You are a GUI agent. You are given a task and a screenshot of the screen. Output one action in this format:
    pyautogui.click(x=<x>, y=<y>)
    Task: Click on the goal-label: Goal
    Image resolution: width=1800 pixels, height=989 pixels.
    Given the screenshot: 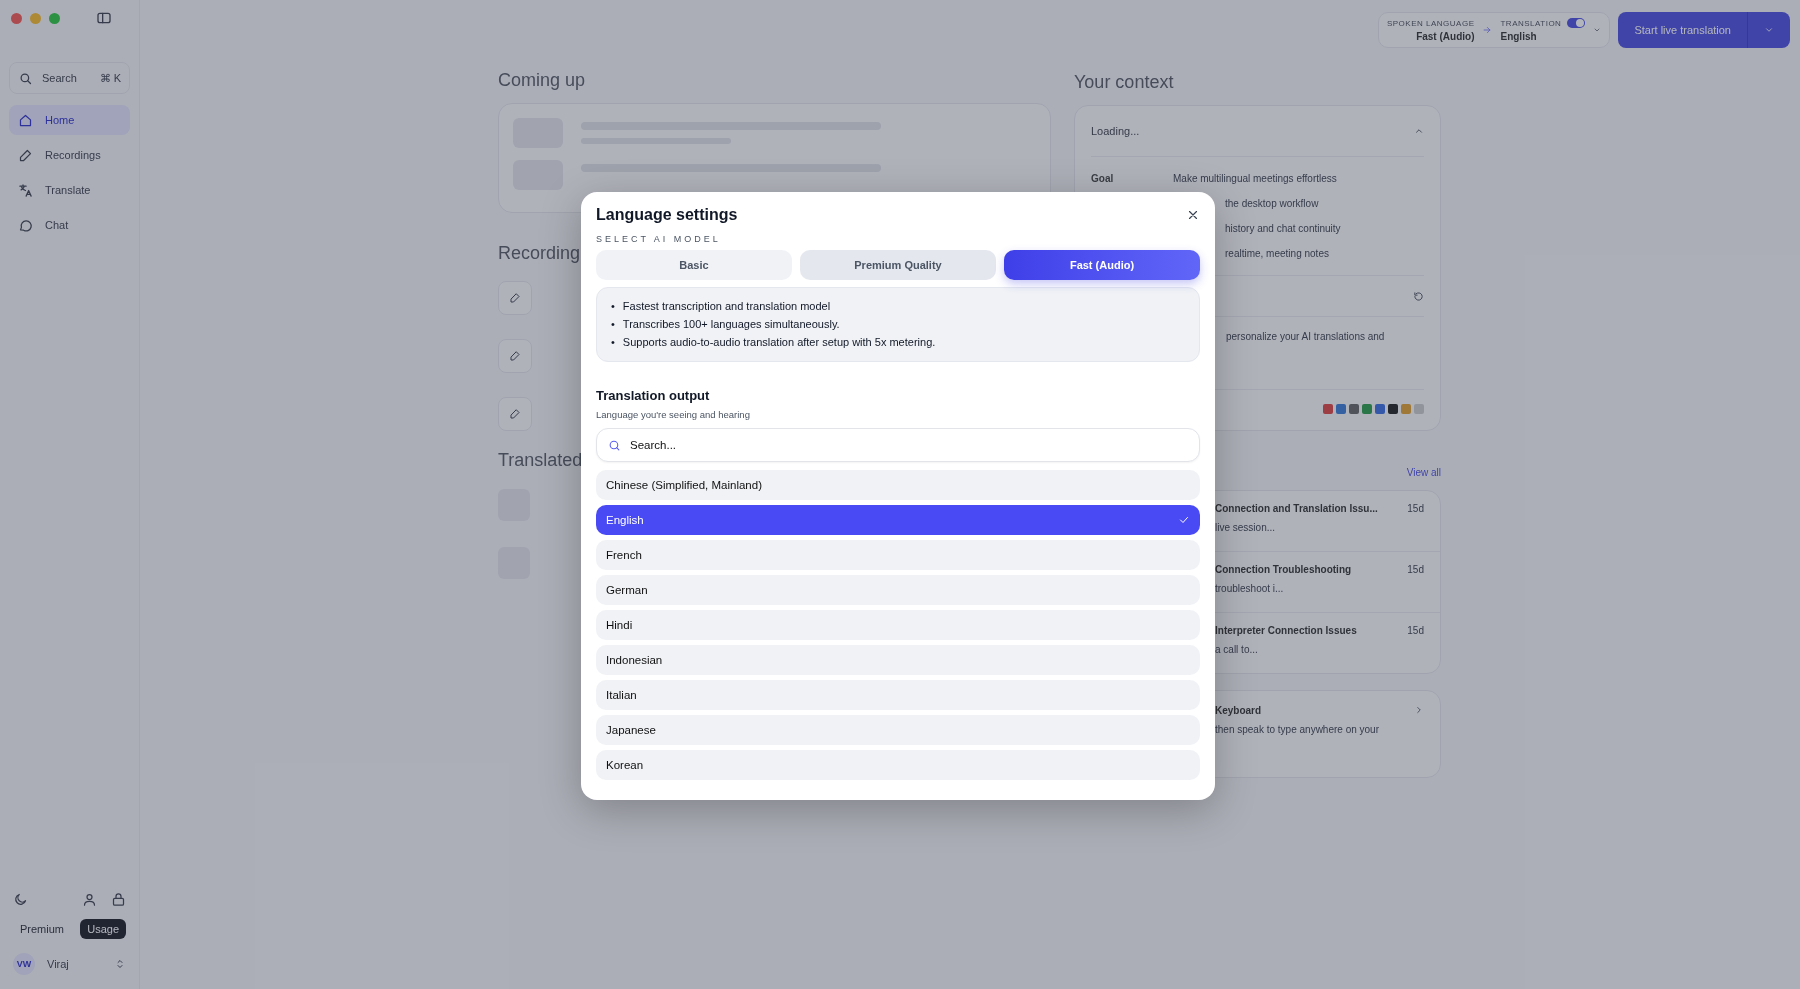 What is the action you would take?
    pyautogui.click(x=1102, y=178)
    